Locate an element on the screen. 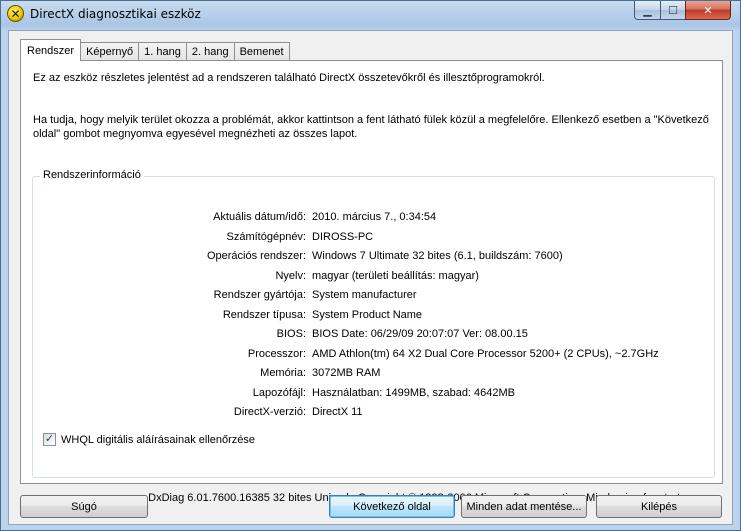 The width and height of the screenshot is (741, 531). tab-kepernyo: Képernyő is located at coordinates (110, 51).